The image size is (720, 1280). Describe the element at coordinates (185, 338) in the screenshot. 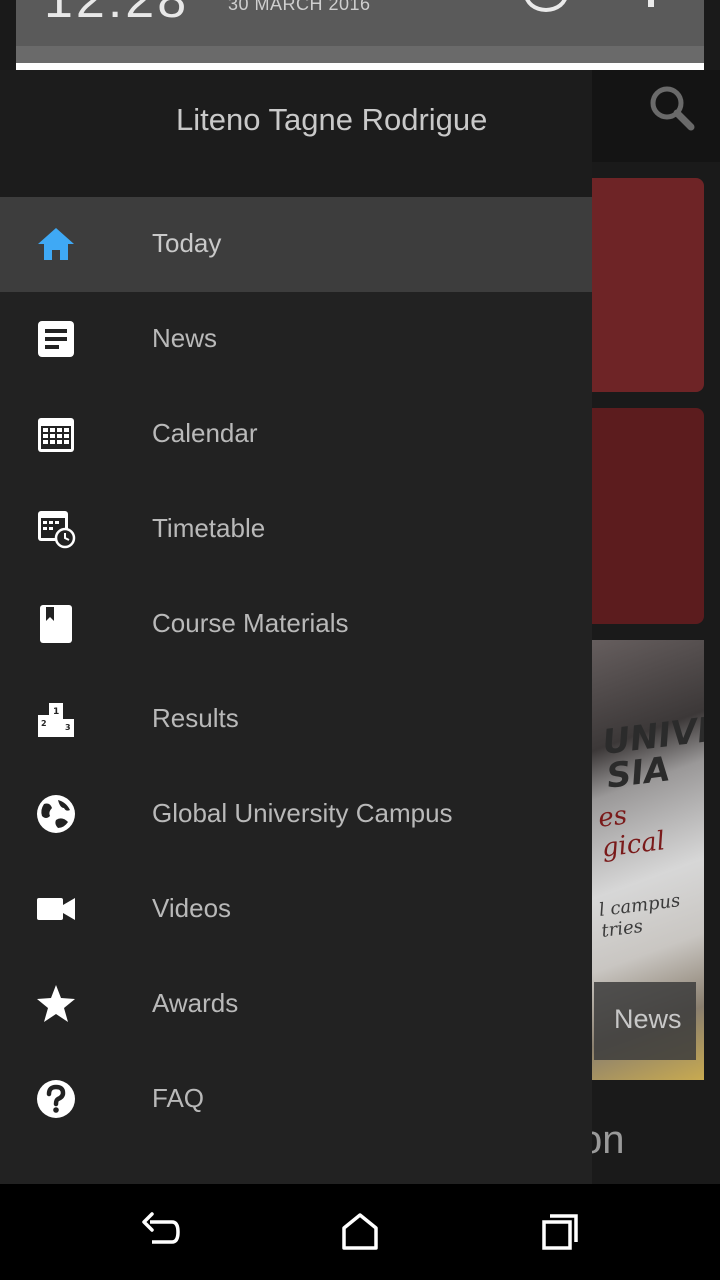

I see `nav-label: News` at that location.